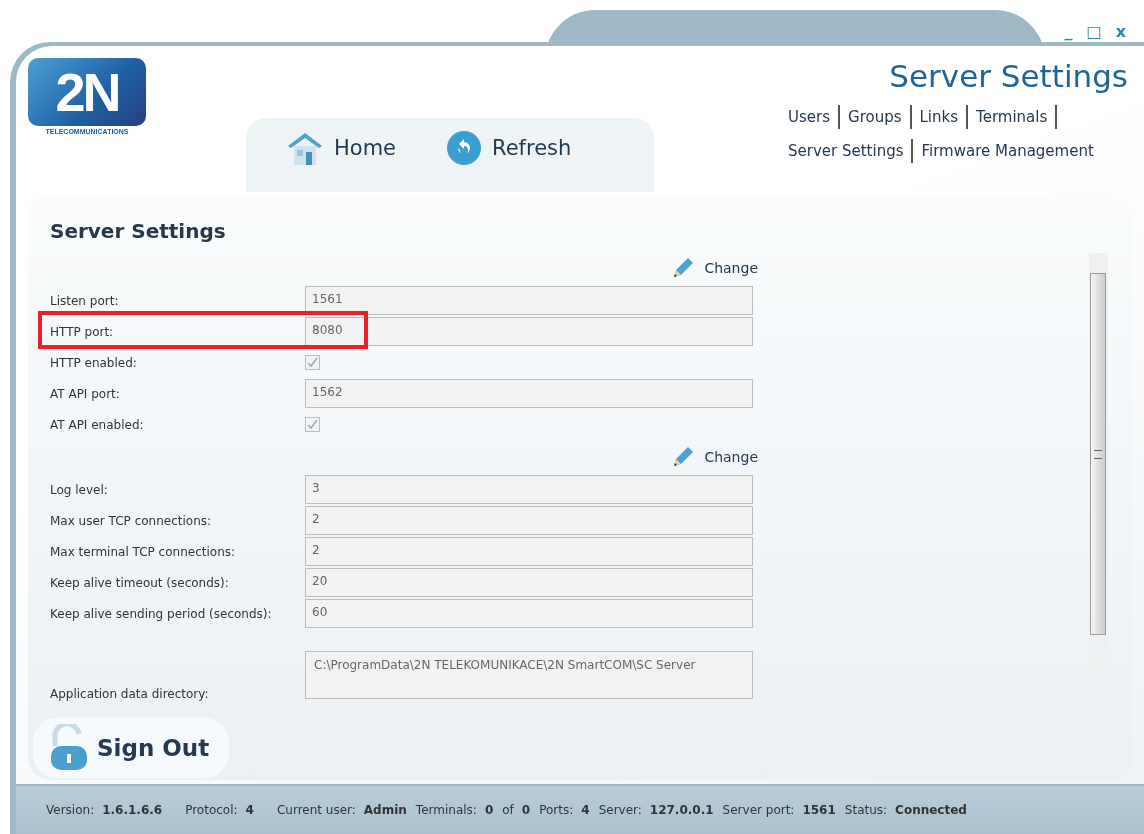 The height and width of the screenshot is (834, 1144). Describe the element at coordinates (385, 810) in the screenshot. I see `status-value: Admin` at that location.